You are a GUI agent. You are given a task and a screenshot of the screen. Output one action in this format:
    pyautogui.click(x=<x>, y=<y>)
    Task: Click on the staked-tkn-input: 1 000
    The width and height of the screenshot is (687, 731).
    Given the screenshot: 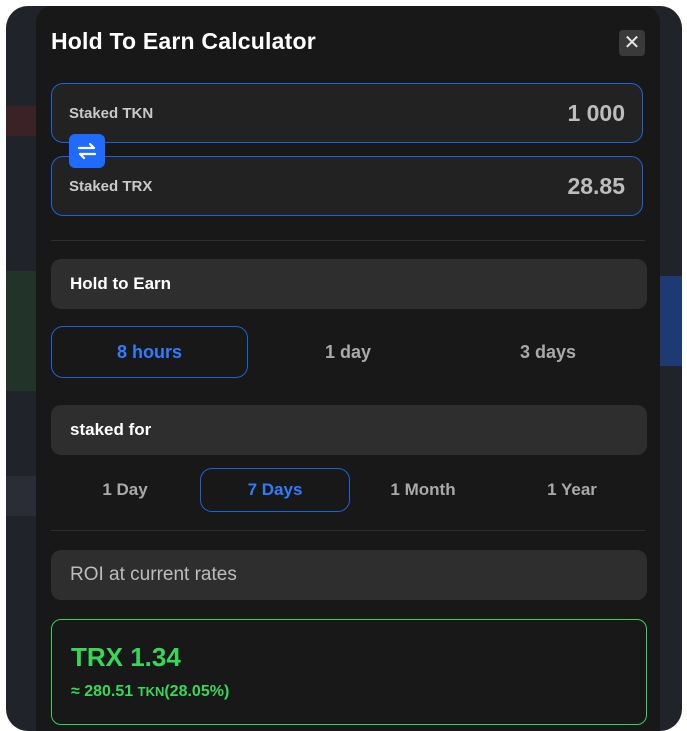 What is the action you would take?
    pyautogui.click(x=525, y=113)
    